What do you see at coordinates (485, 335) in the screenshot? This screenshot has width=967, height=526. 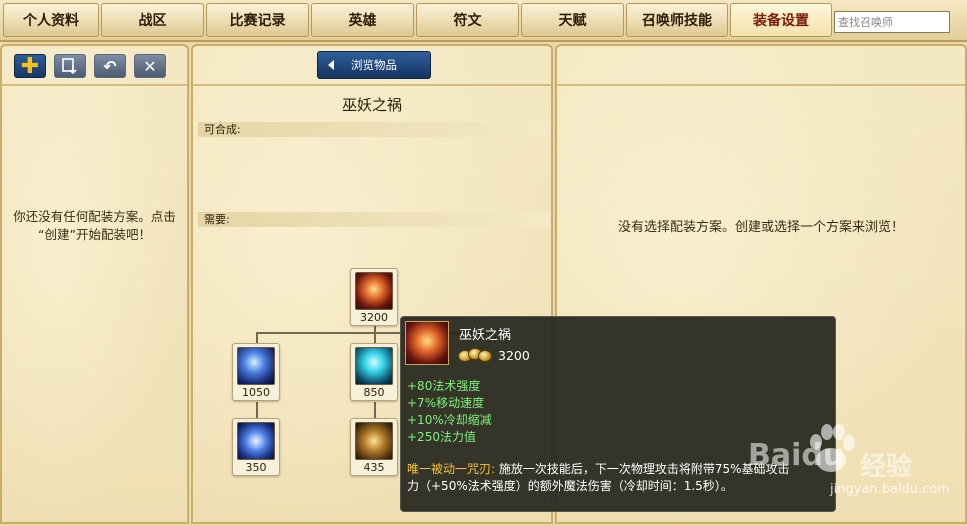 I see `tooltip-item-name: 巫妖之祸` at bounding box center [485, 335].